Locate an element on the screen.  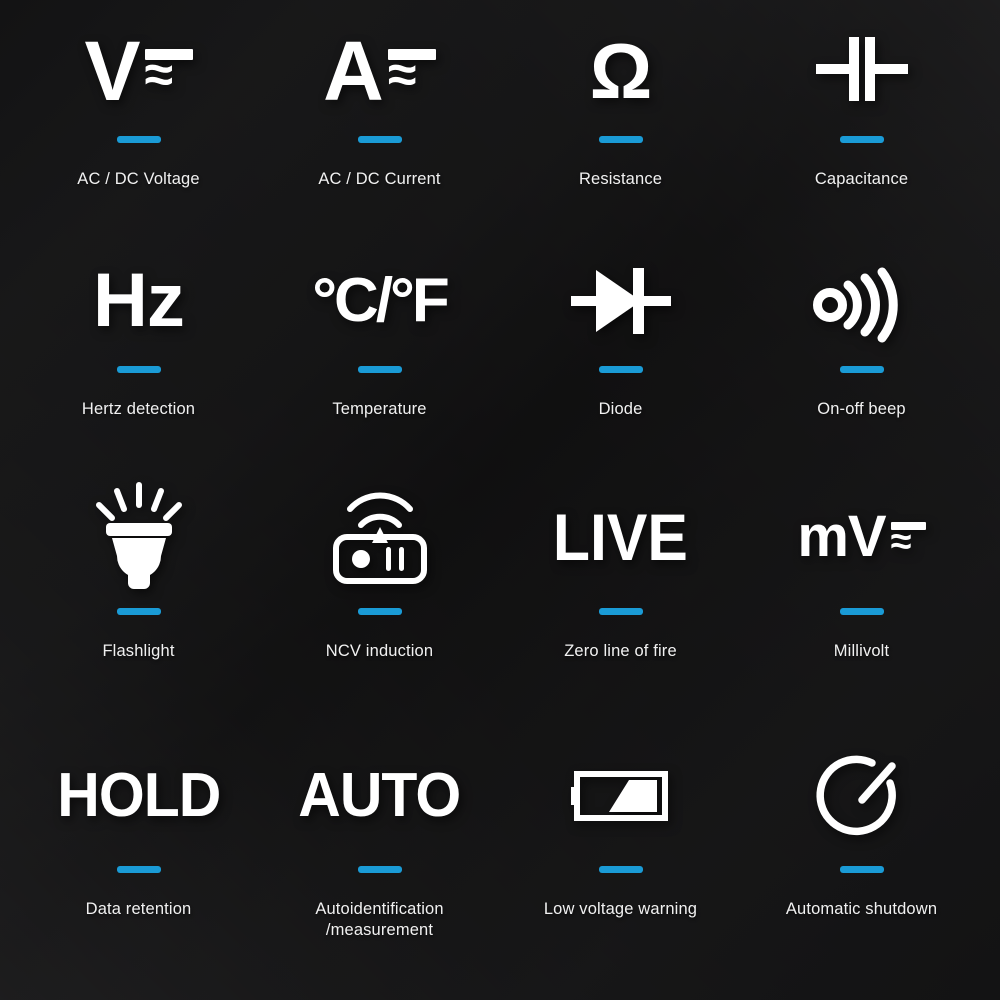
live-wire-icon: LIVE is located at coordinates (620, 537).